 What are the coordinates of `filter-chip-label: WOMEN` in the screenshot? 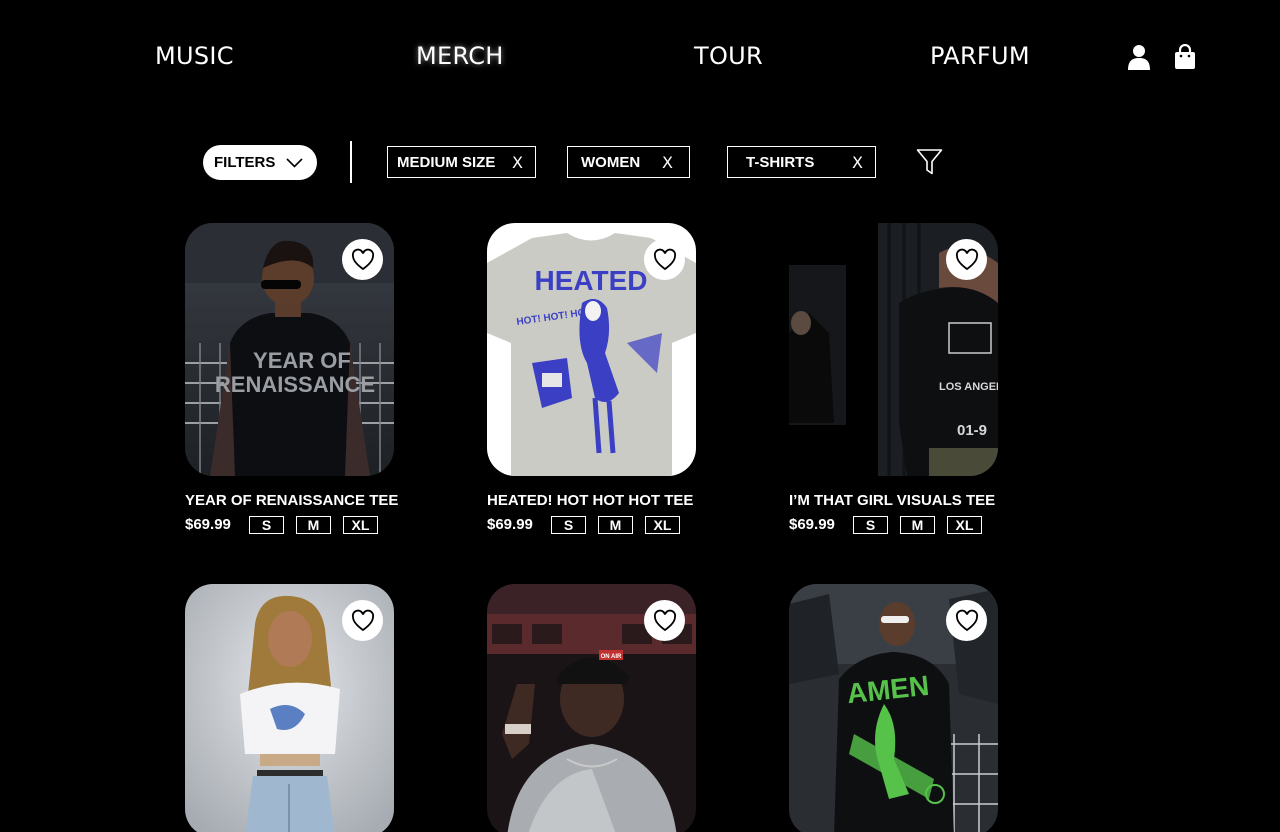 It's located at (611, 162).